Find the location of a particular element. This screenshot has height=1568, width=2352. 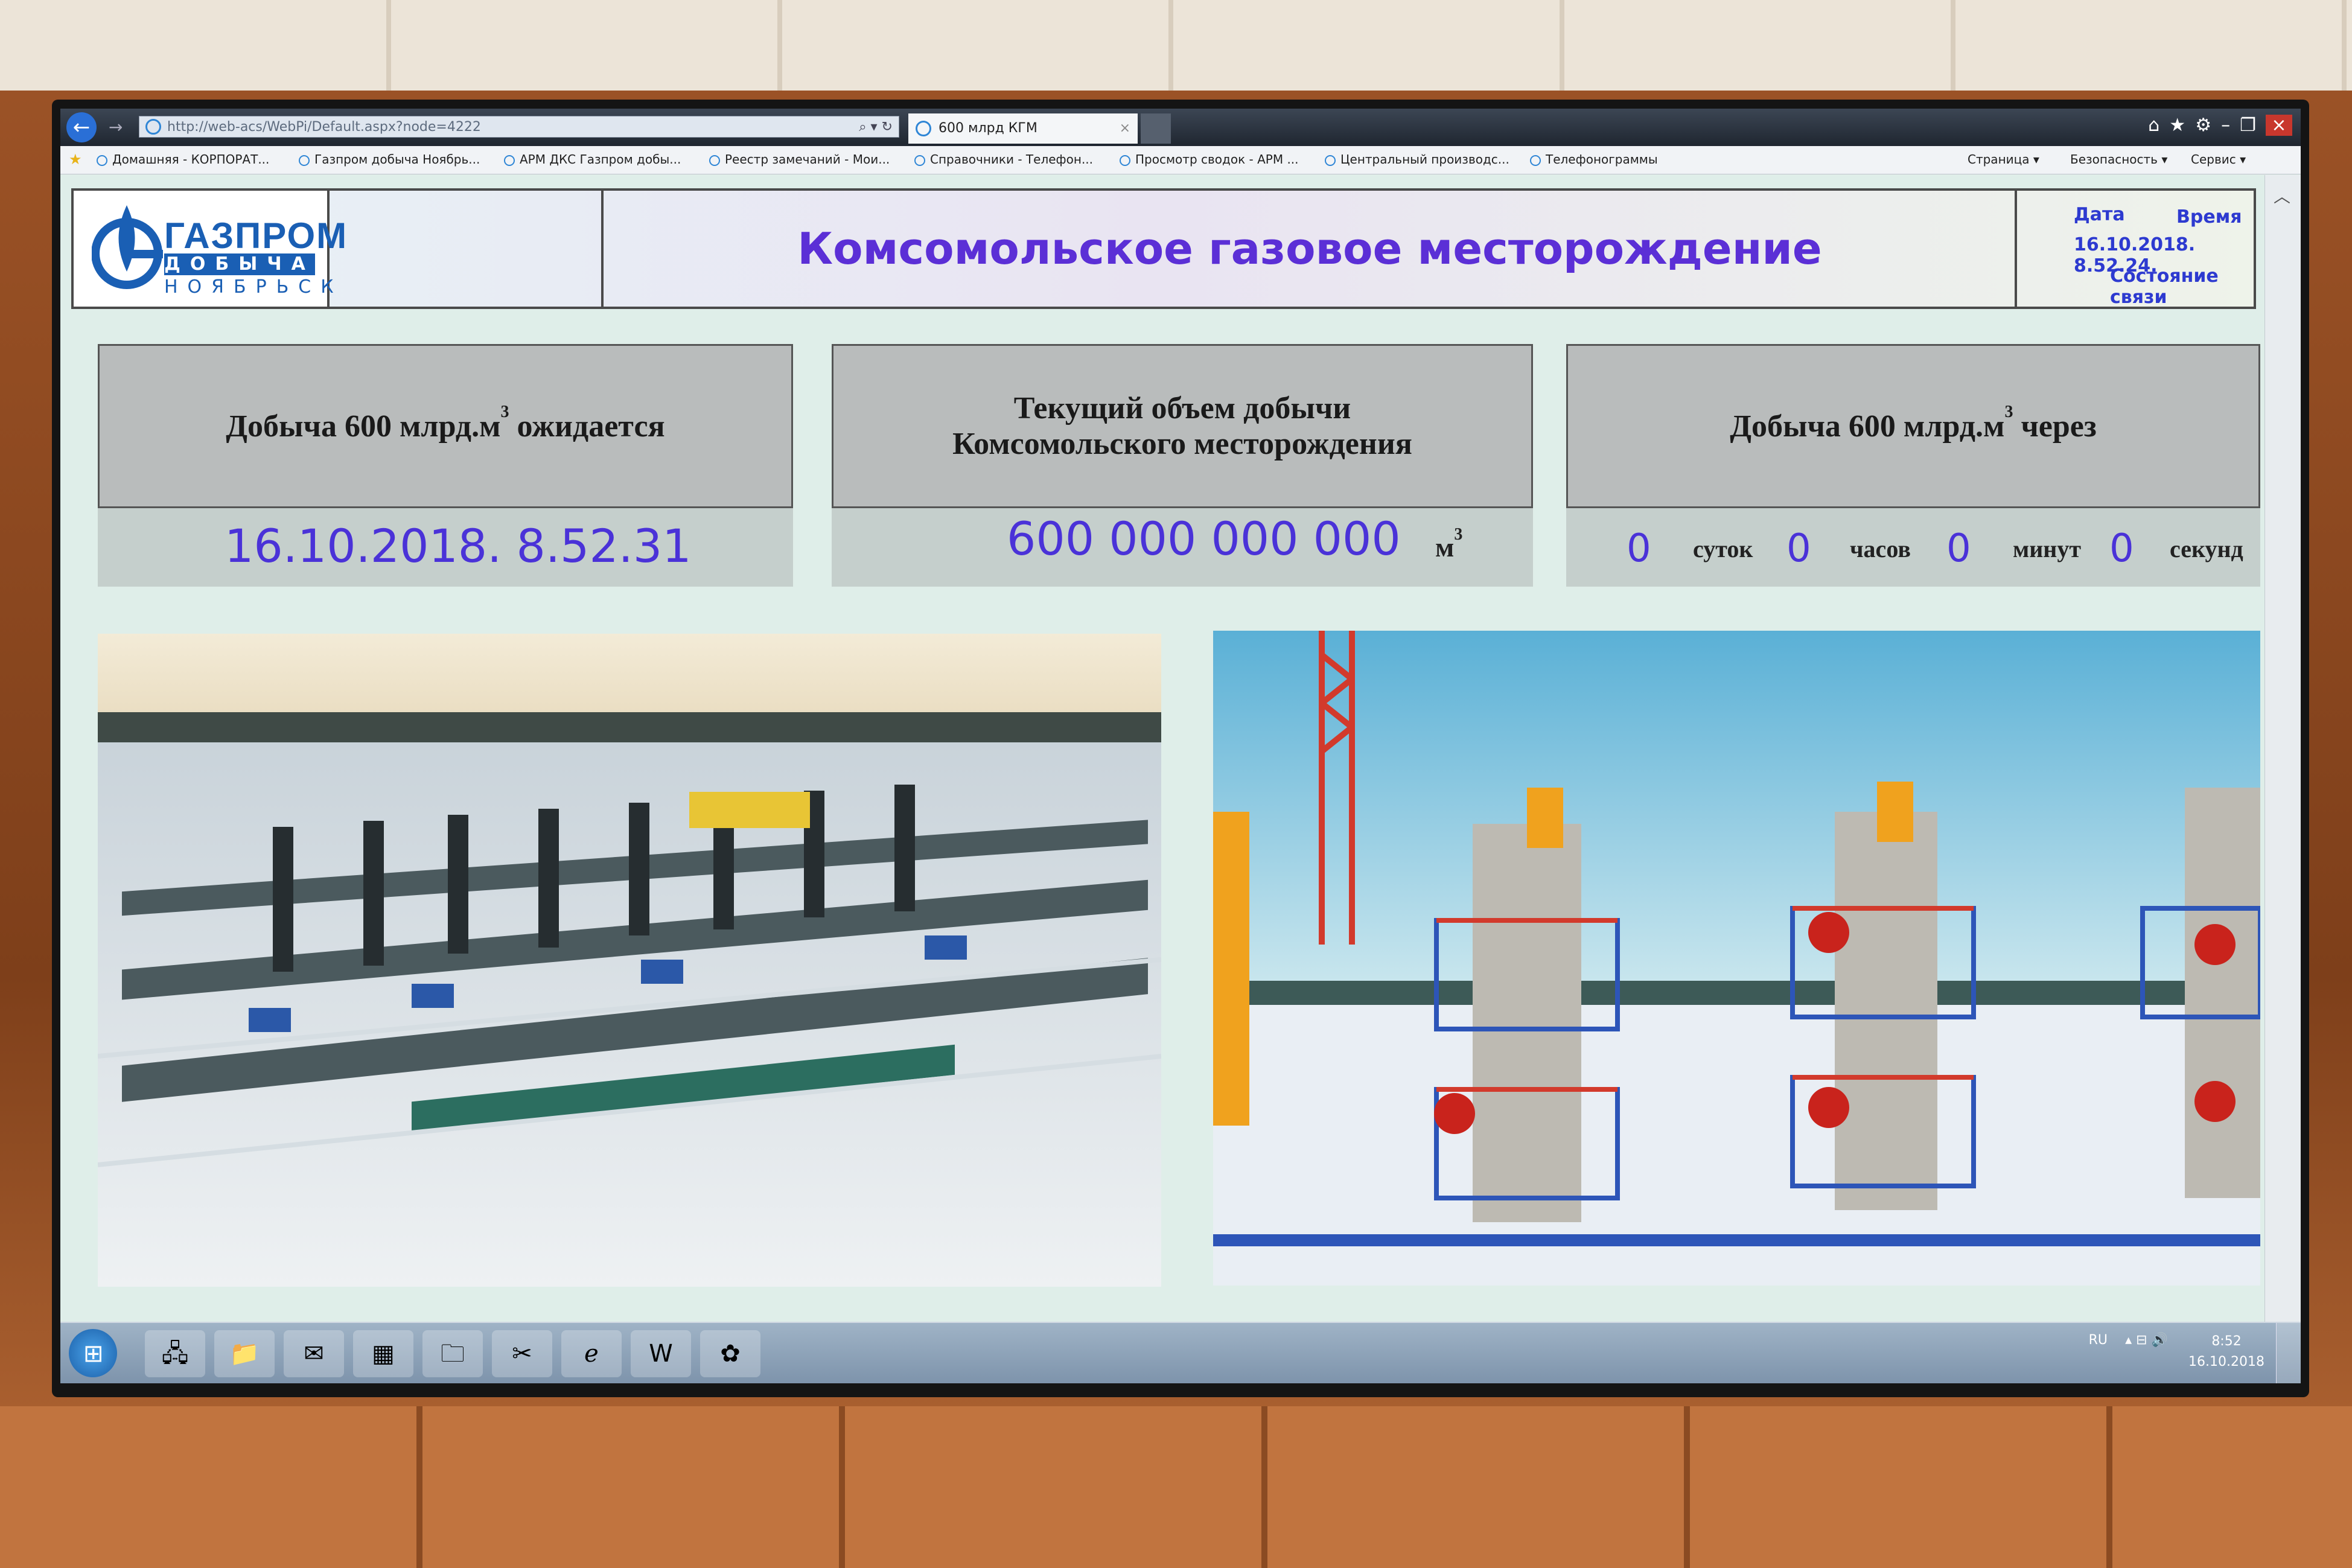

logo-text: НОЯБРЬСК is located at coordinates (253, 287).